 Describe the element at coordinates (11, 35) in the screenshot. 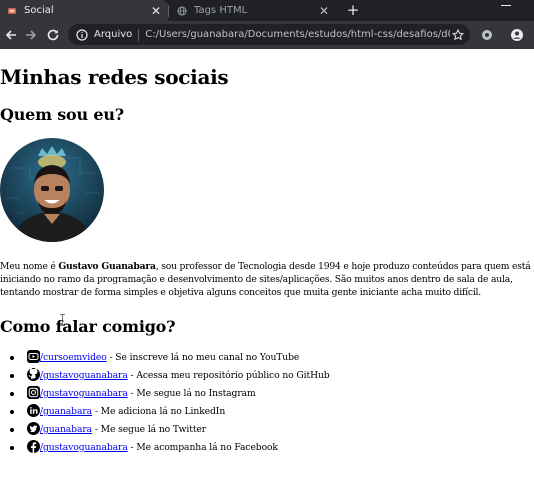

I see `back-icon` at that location.